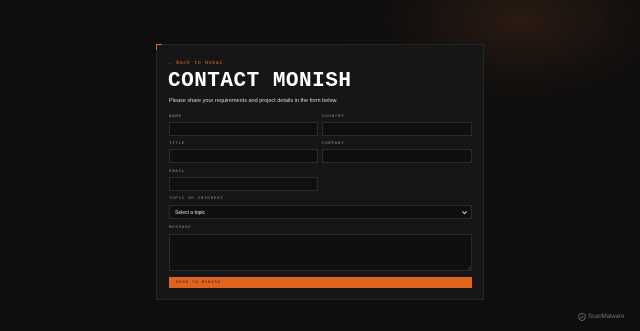 The width and height of the screenshot is (640, 331). I want to click on scanmalware-logo-icon, so click(582, 317).